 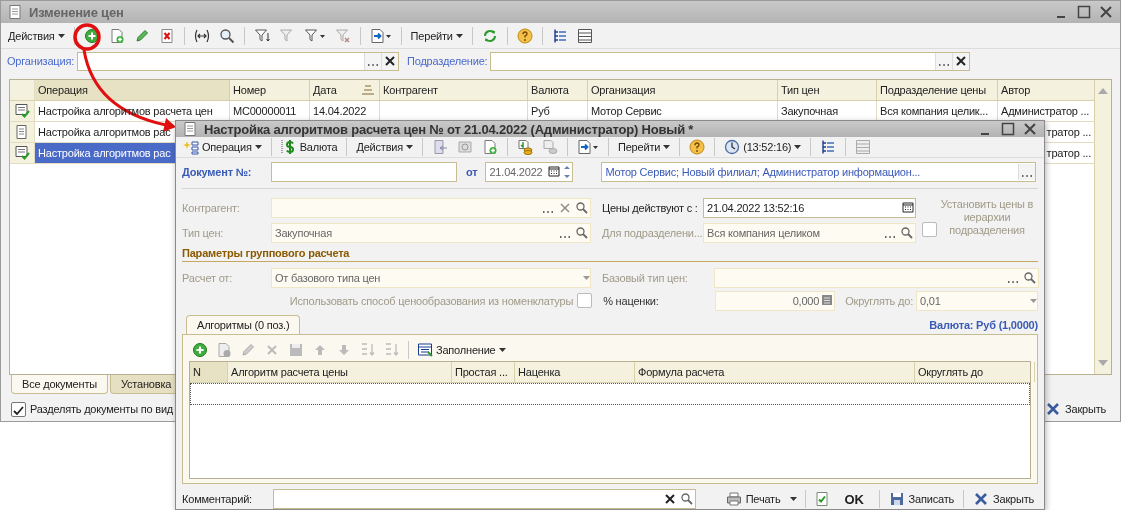 What do you see at coordinates (809, 232) in the screenshot?
I see `division-field: Вся компания целиком` at bounding box center [809, 232].